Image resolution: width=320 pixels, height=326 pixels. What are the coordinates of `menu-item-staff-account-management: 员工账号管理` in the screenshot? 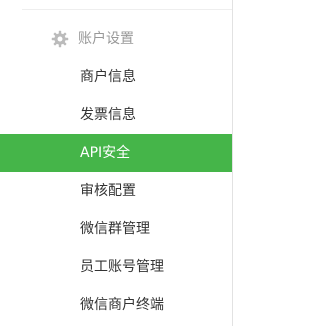 It's located at (116, 267).